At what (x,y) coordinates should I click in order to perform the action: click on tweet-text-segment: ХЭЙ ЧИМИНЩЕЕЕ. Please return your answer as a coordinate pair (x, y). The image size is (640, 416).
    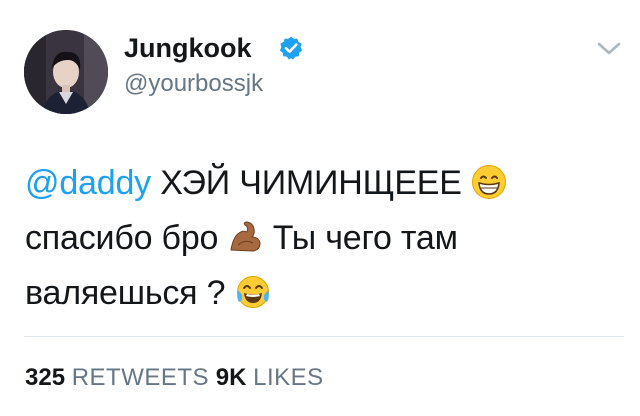
    Looking at the image, I should click on (311, 183).